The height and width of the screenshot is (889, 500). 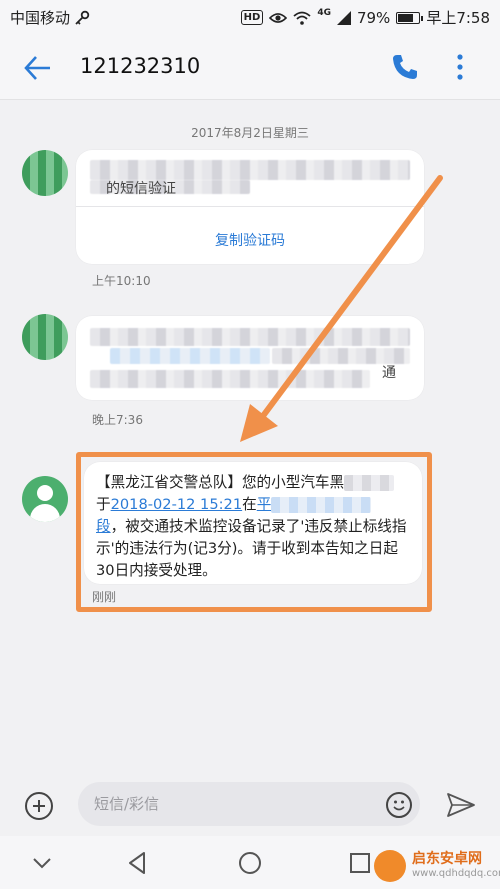 I want to click on composer-bar, so click(x=250, y=803).